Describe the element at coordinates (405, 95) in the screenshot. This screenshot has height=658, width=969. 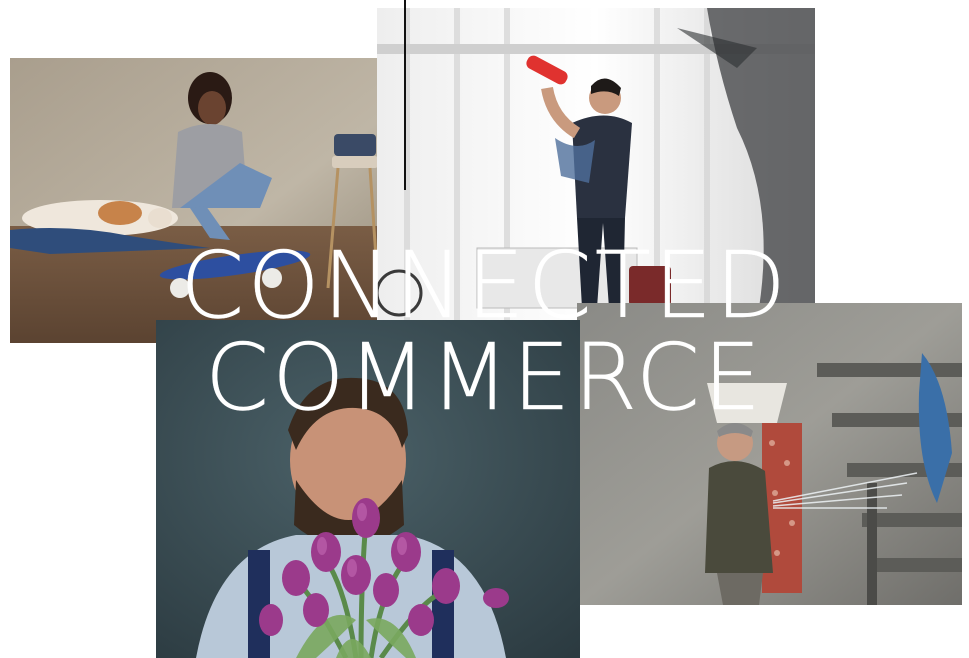
I see `vertical-divider-line` at that location.